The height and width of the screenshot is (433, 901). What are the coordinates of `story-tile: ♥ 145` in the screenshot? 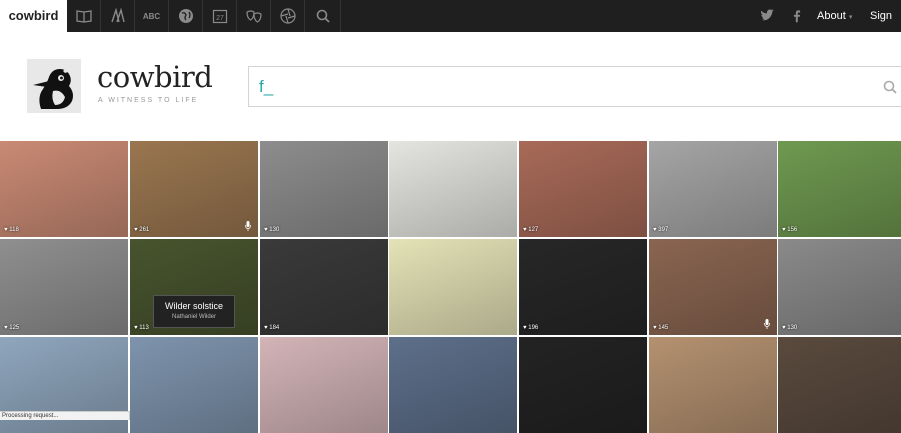 It's located at (713, 287).